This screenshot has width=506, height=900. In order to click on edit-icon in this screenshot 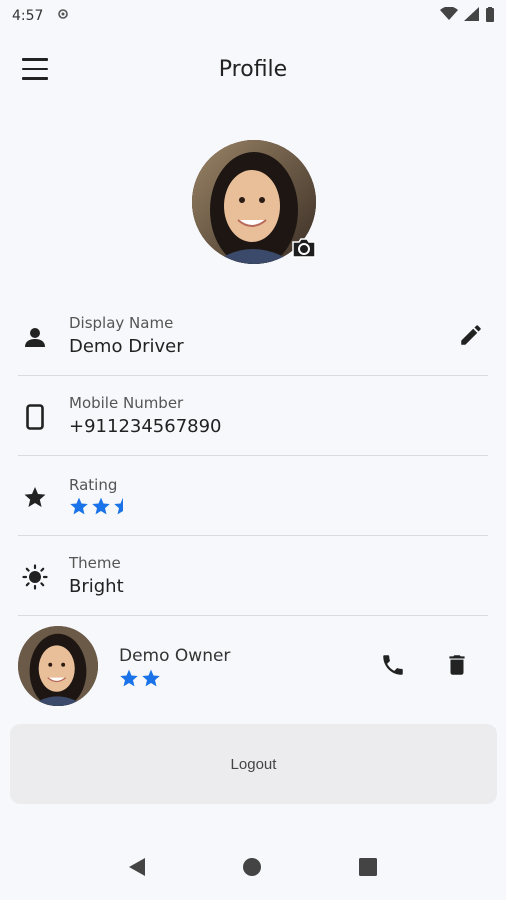, I will do `click(472, 336)`.